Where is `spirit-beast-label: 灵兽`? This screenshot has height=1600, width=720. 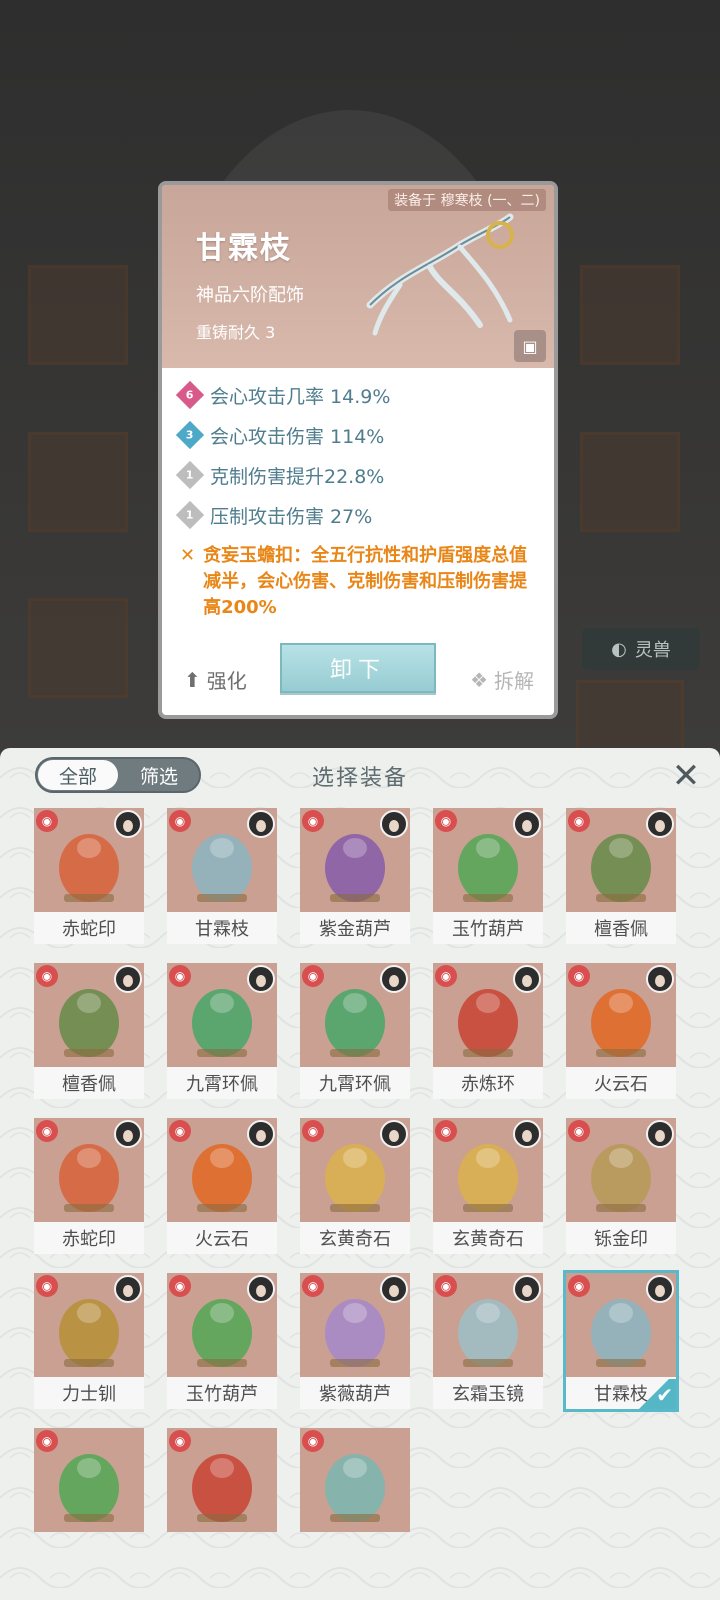 spirit-beast-label: 灵兽 is located at coordinates (652, 650).